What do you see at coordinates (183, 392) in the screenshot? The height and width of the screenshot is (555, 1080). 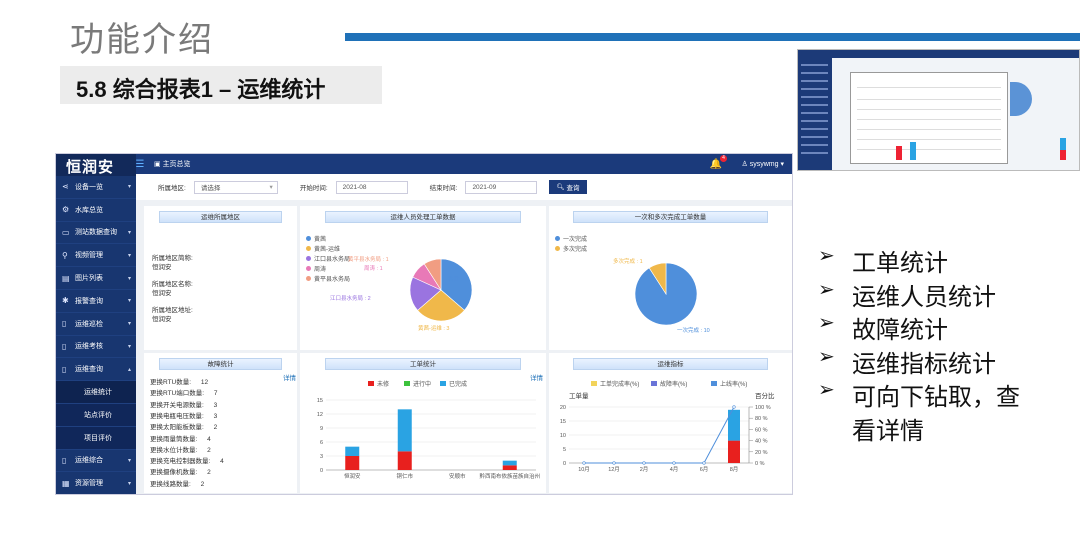 I see `fault-item: 更换RTU端口数量: 7` at bounding box center [183, 392].